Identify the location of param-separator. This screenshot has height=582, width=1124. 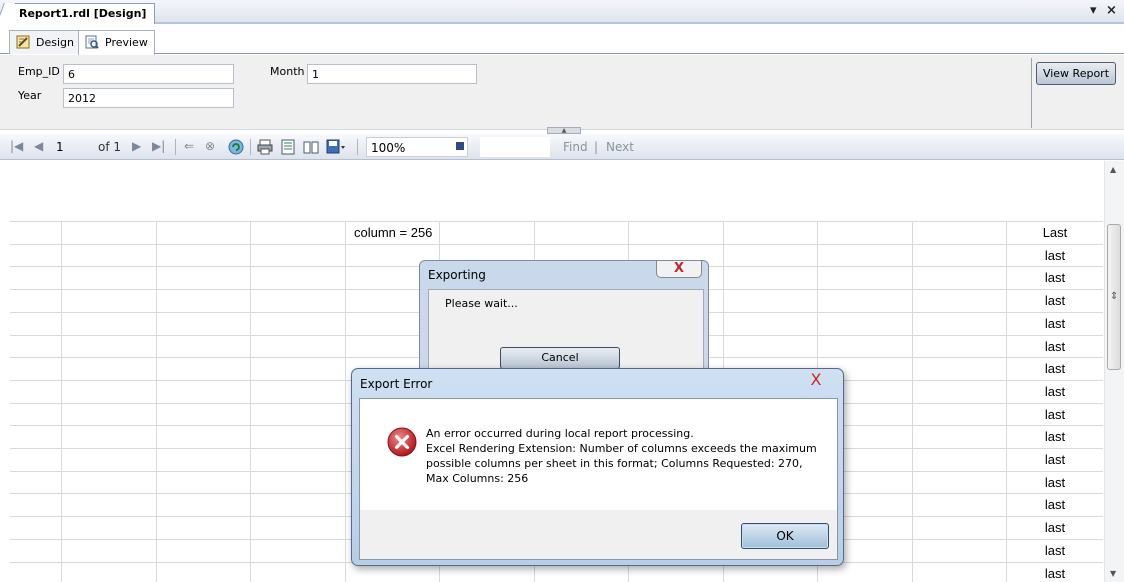
(1031, 93).